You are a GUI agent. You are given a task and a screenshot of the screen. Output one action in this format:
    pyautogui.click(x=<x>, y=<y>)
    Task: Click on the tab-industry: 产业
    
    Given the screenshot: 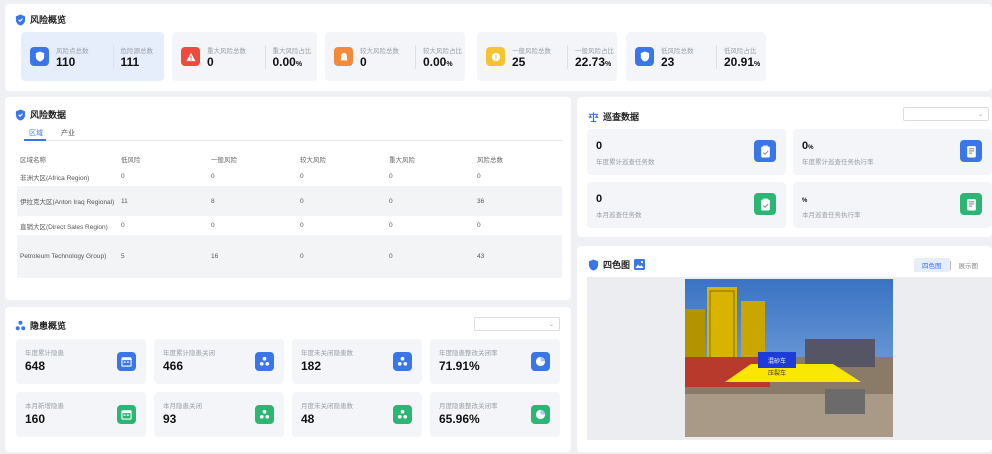 What is the action you would take?
    pyautogui.click(x=68, y=133)
    